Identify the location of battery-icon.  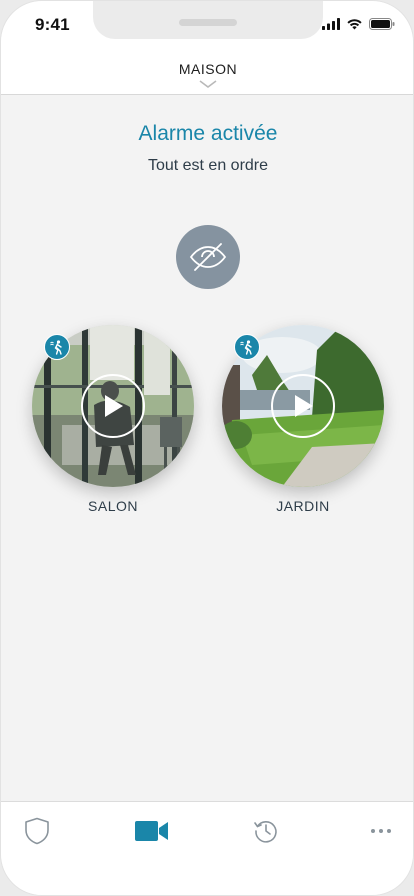
(382, 24).